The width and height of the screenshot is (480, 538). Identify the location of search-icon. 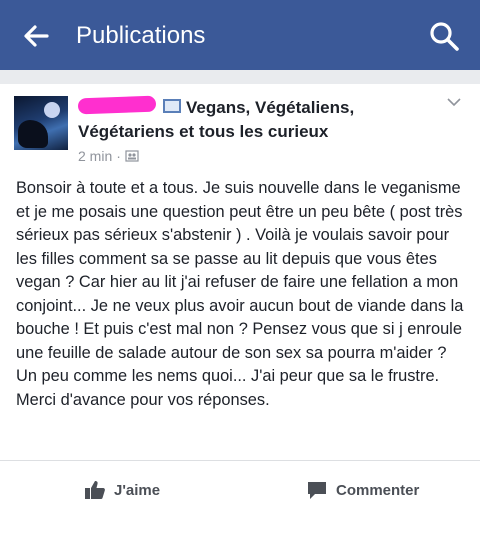
(444, 36).